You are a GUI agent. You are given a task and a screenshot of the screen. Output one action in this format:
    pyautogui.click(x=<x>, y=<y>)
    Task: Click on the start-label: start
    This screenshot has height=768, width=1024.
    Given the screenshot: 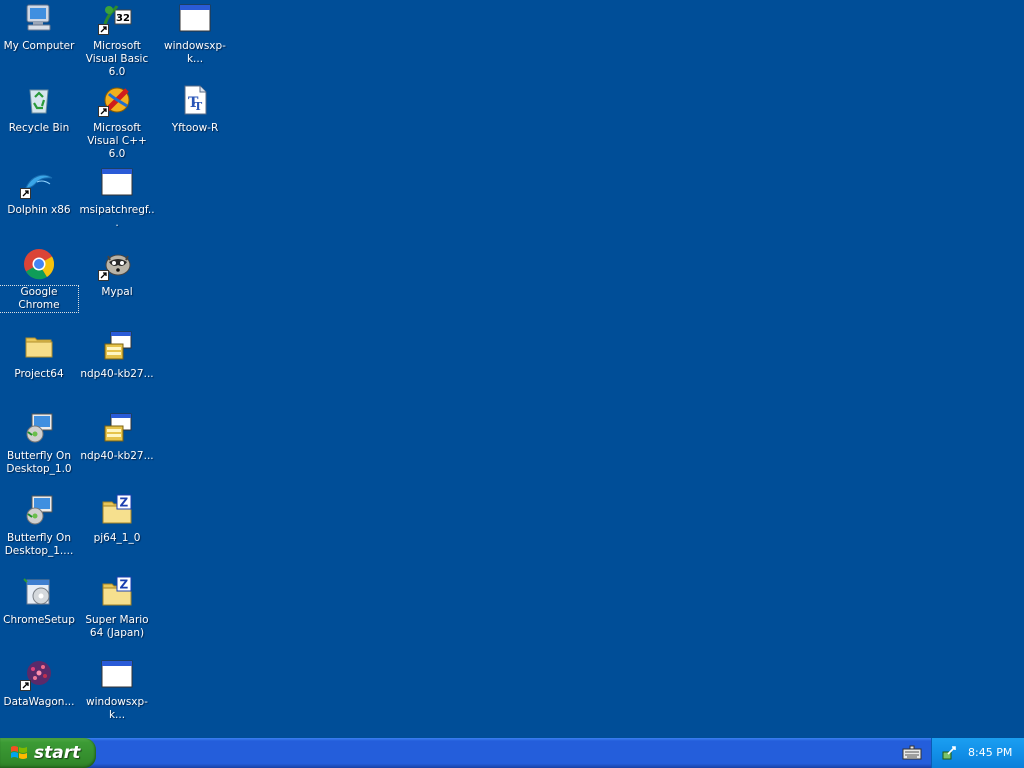 What is the action you would take?
    pyautogui.click(x=57, y=753)
    